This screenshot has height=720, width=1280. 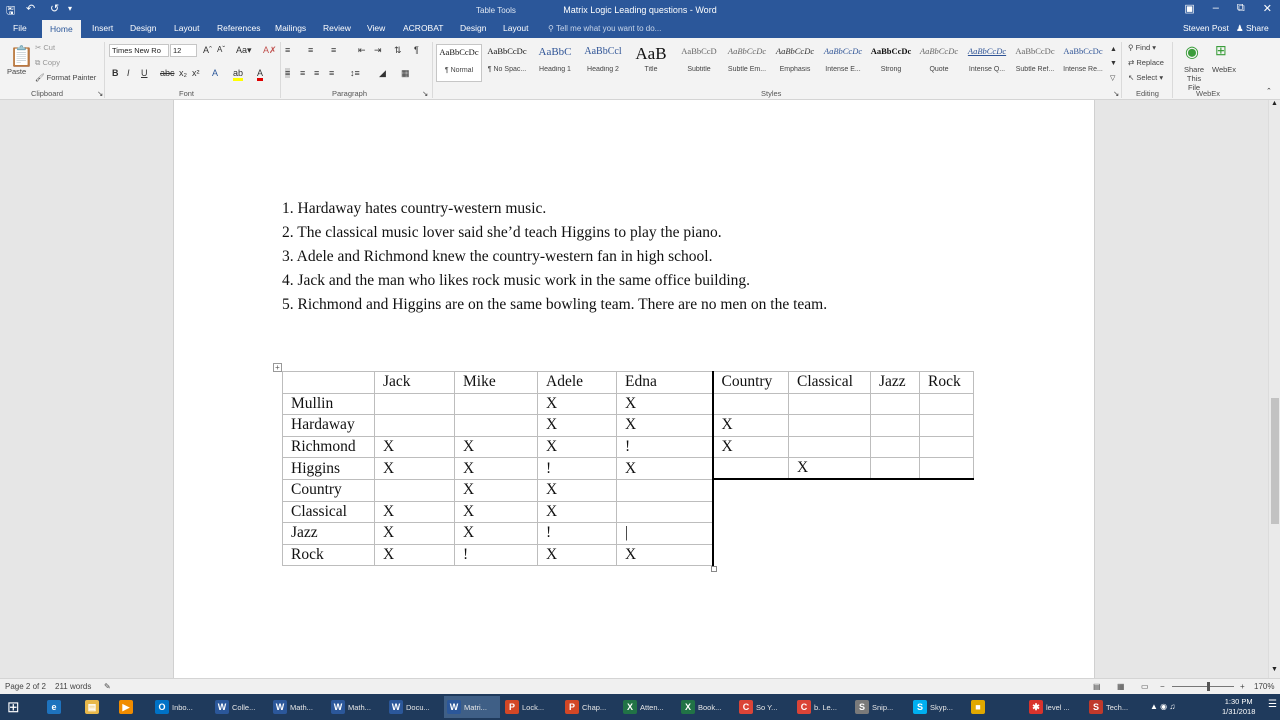 I want to click on underline-icon: U, so click(x=144, y=73).